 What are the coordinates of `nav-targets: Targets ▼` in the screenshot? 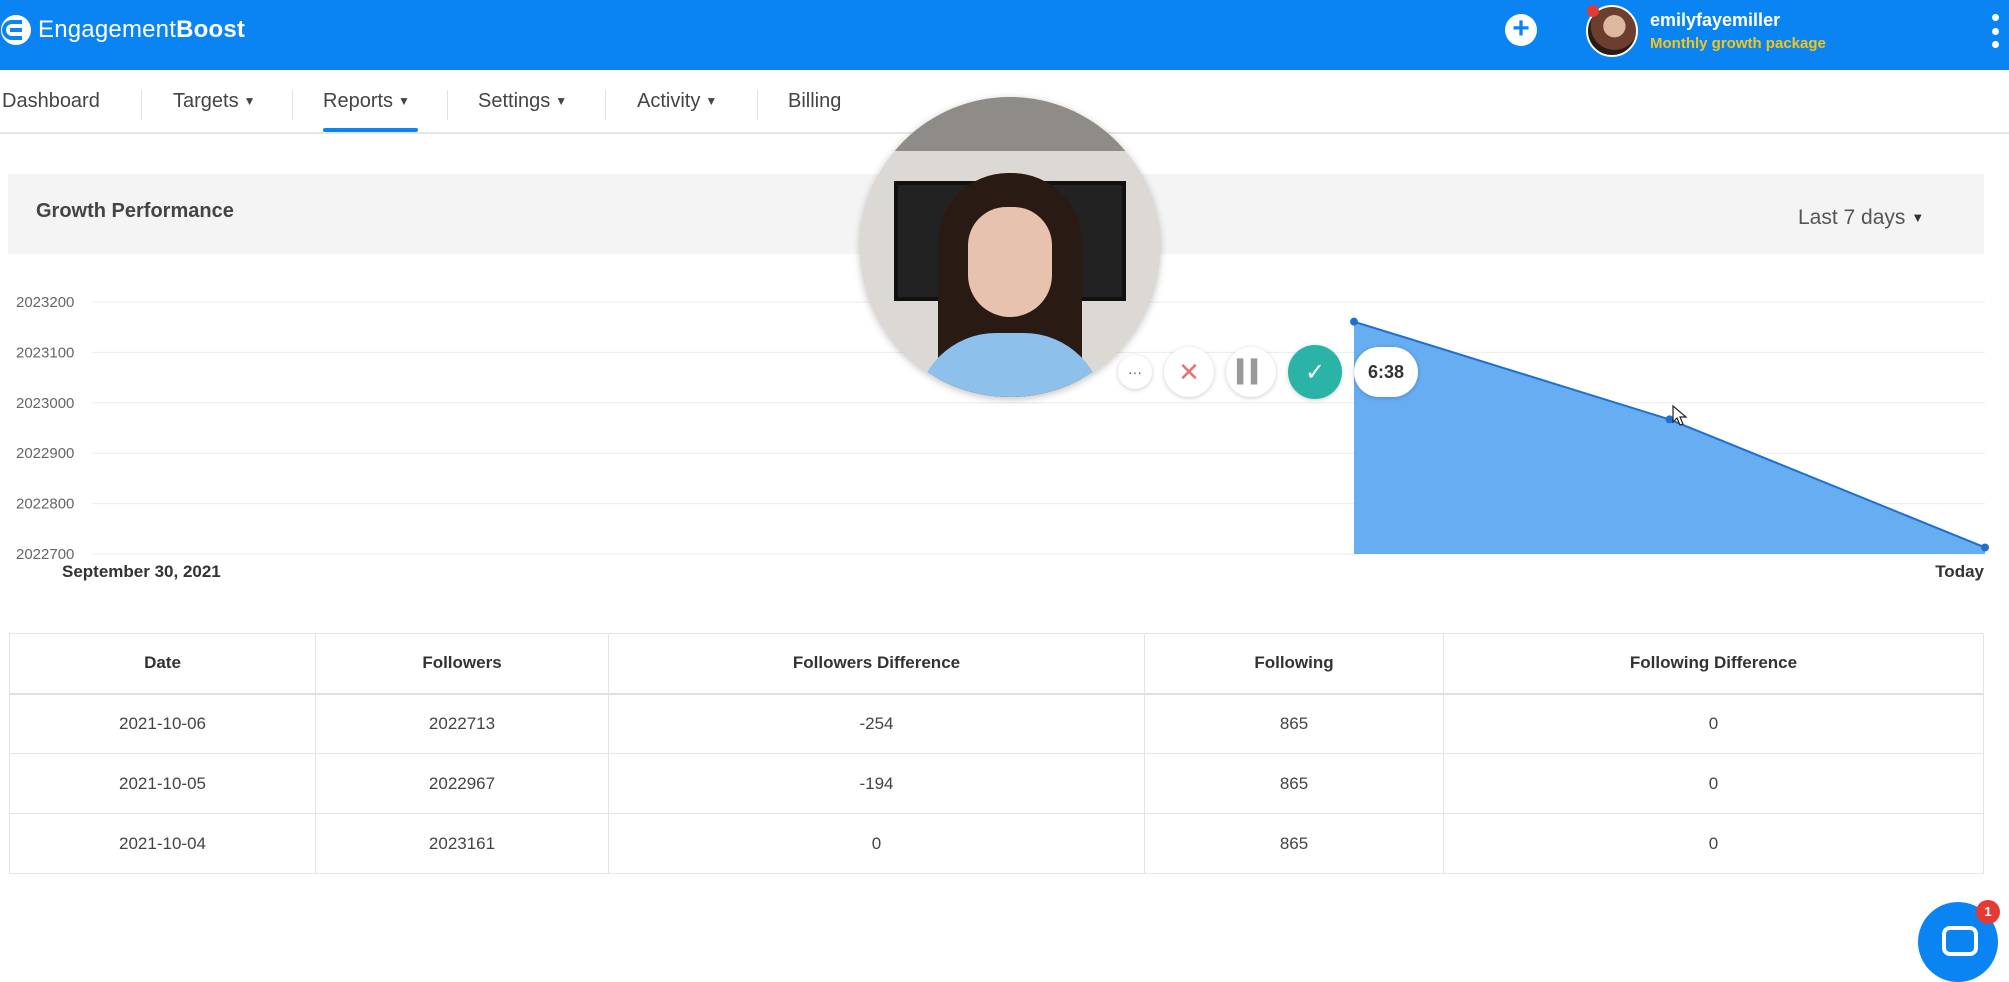 It's located at (214, 101).